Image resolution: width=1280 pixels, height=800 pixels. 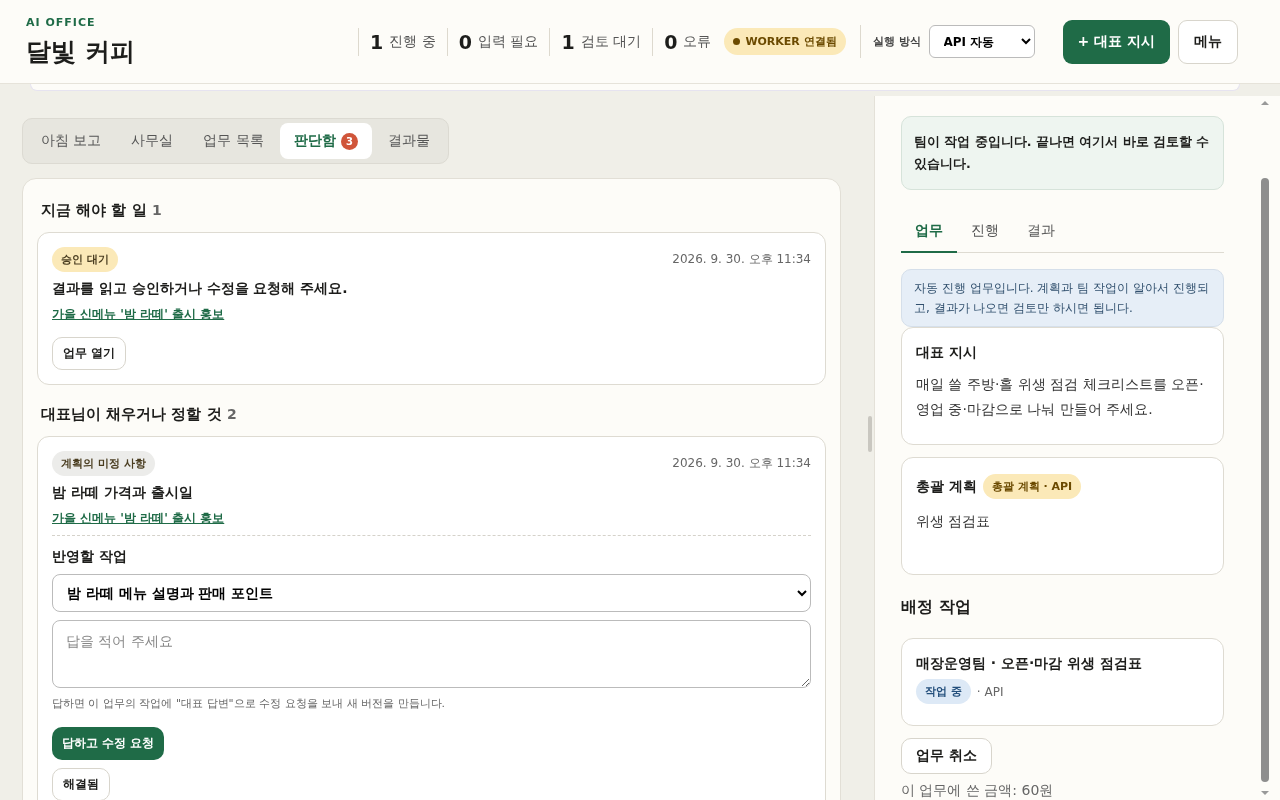 I want to click on main-tab: 업무 목록, so click(x=233, y=141).